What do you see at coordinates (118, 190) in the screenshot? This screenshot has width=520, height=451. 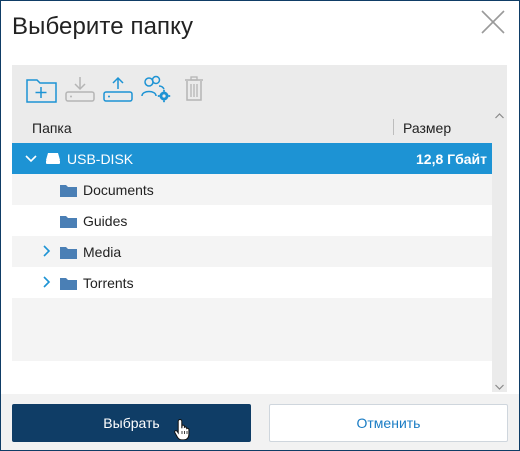 I see `list-item-label: Documents` at bounding box center [118, 190].